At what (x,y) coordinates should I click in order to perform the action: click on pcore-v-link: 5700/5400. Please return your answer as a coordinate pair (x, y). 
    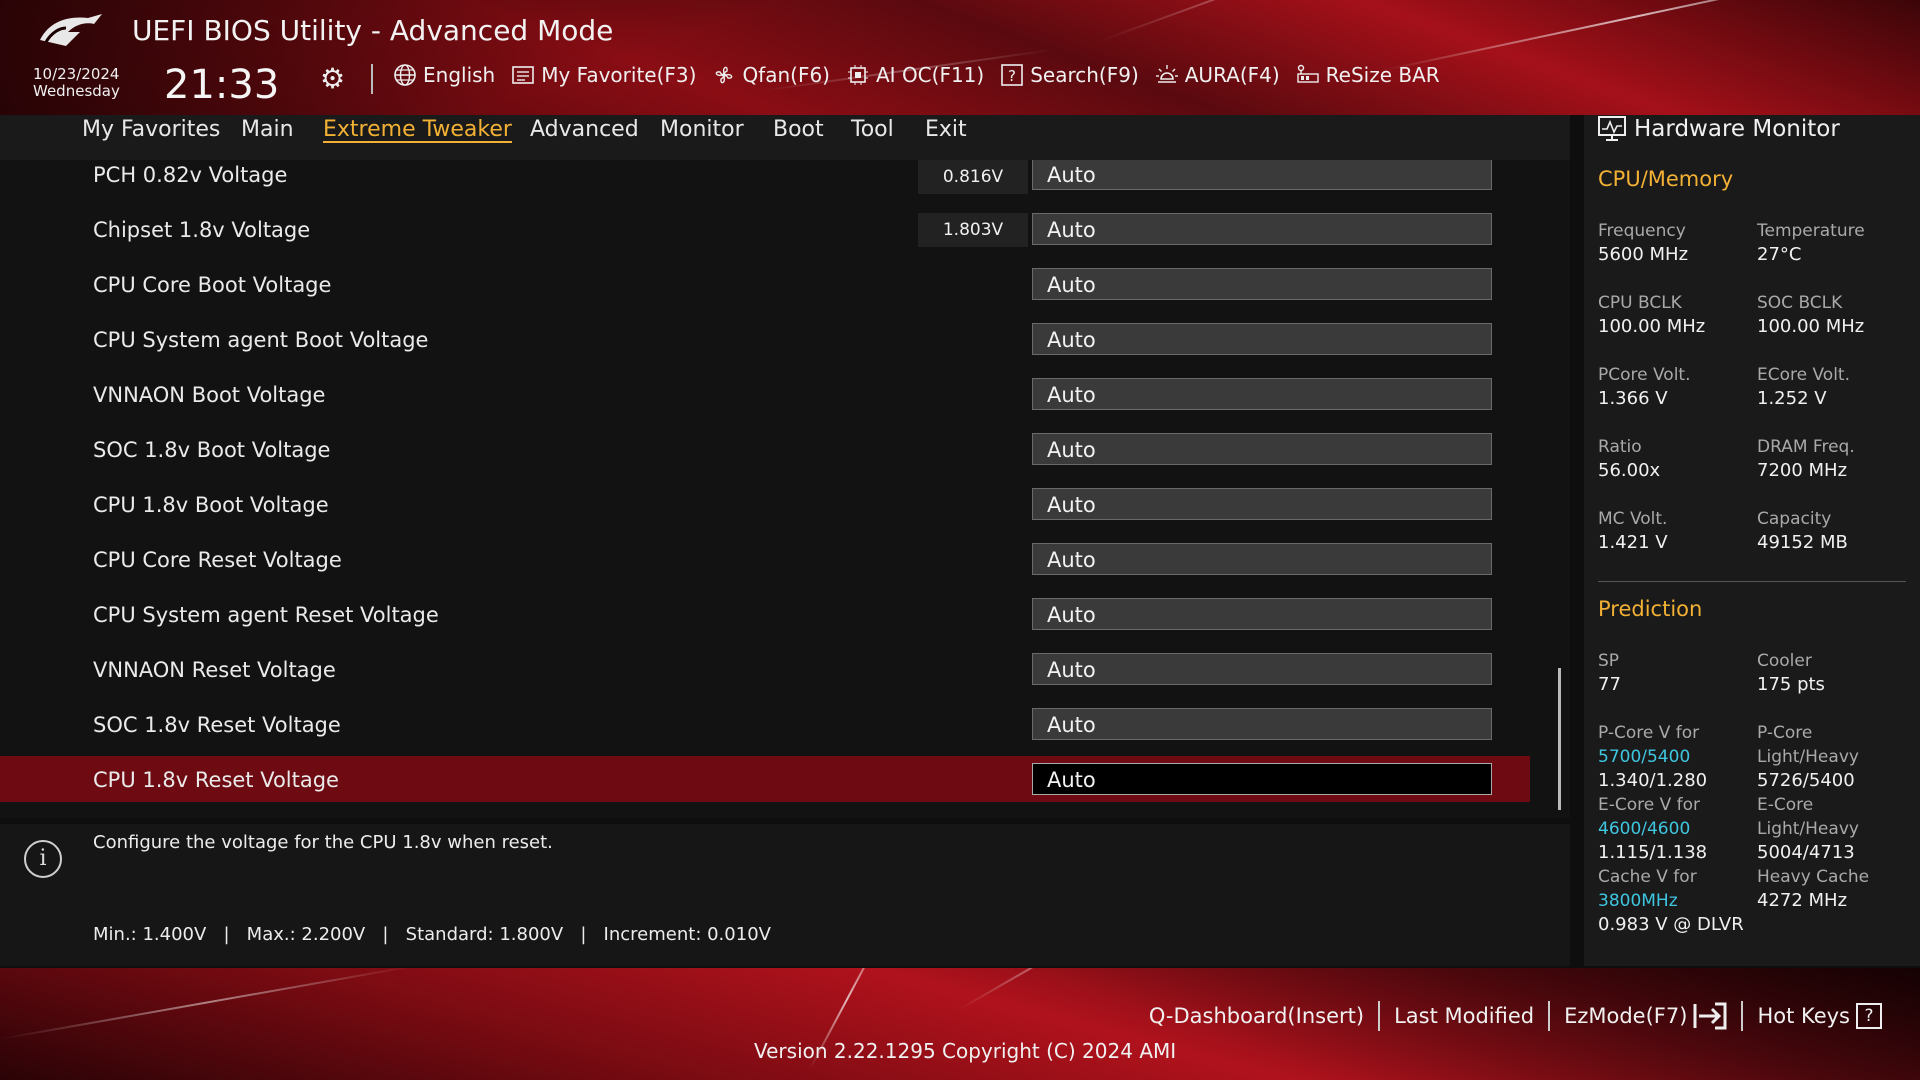
    Looking at the image, I should click on (1678, 757).